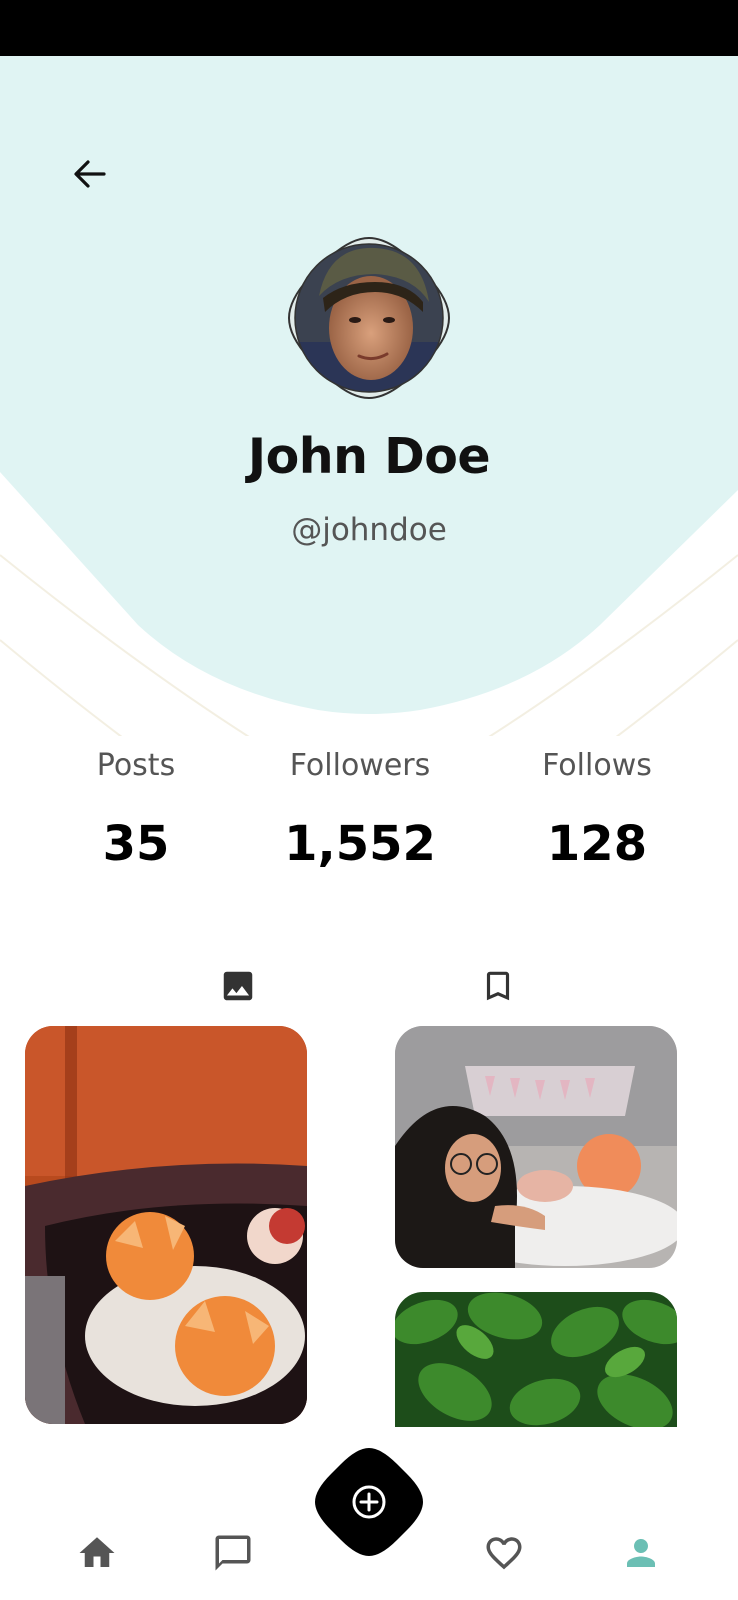  What do you see at coordinates (369, 28) in the screenshot?
I see `status-bar` at bounding box center [369, 28].